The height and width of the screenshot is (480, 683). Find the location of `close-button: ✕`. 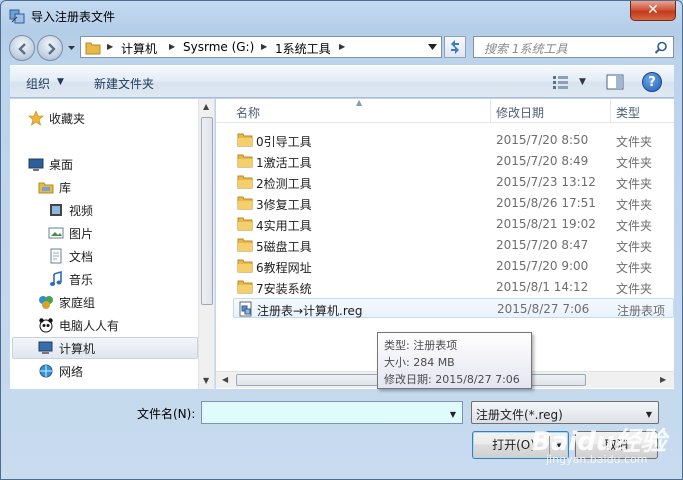

close-button: ✕ is located at coordinates (653, 11).